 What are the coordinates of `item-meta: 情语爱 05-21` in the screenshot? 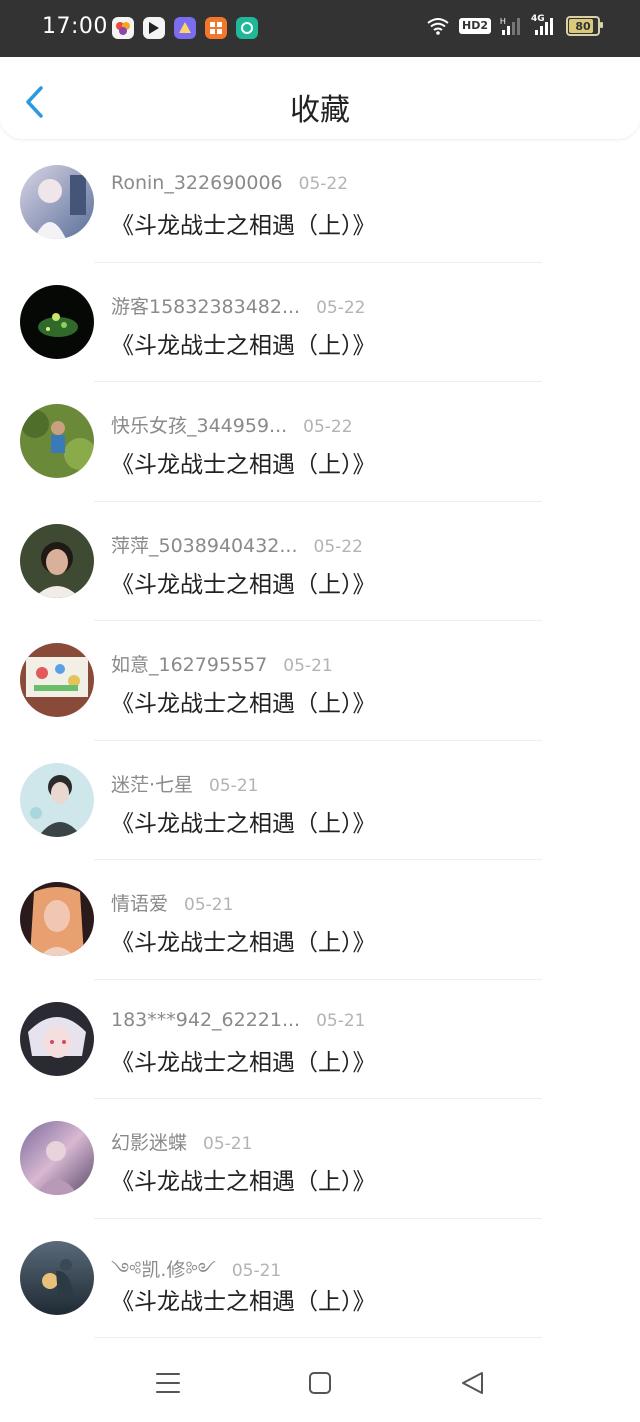 It's located at (172, 902).